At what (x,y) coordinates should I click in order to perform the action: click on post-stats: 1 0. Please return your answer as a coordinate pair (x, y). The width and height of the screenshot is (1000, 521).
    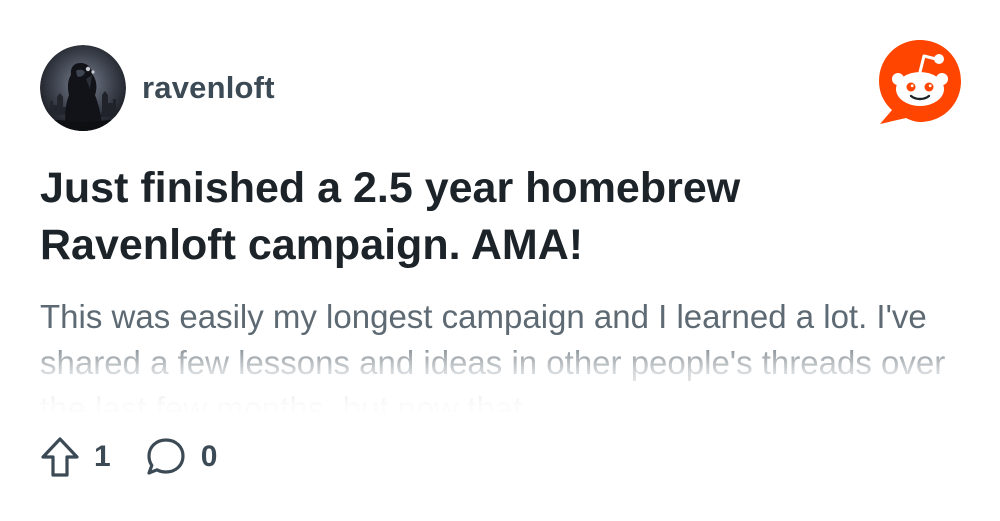
    Looking at the image, I should click on (145, 457).